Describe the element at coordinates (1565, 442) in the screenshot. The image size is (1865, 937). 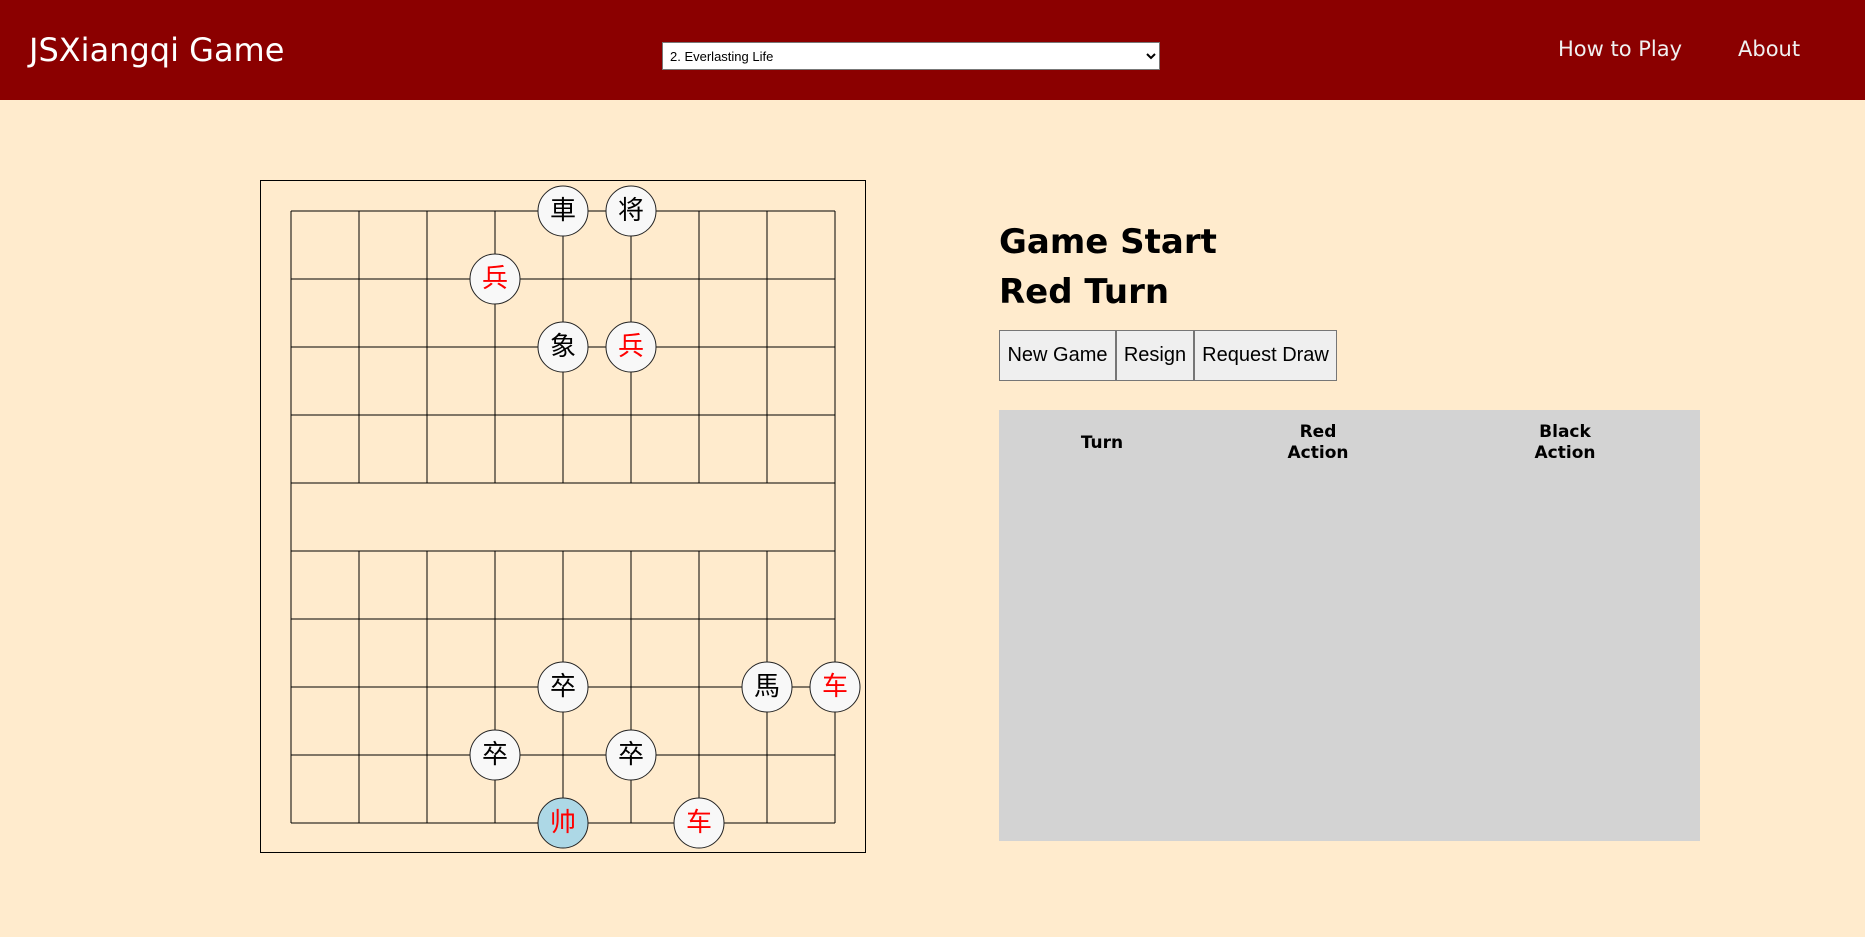
I see `history-header-black-action: Black Action` at that location.